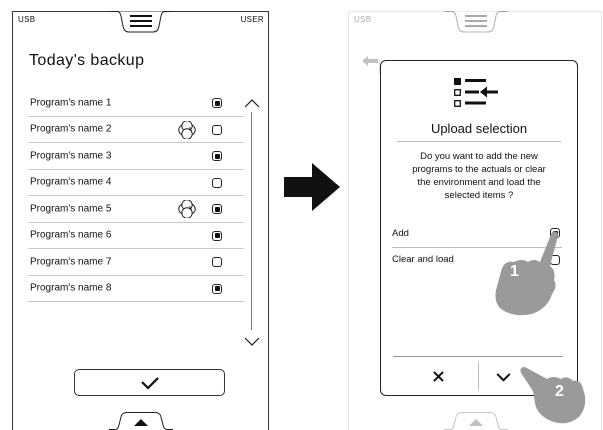 The width and height of the screenshot is (603, 430). What do you see at coordinates (136, 236) in the screenshot?
I see `table-row: Program's name 6` at bounding box center [136, 236].